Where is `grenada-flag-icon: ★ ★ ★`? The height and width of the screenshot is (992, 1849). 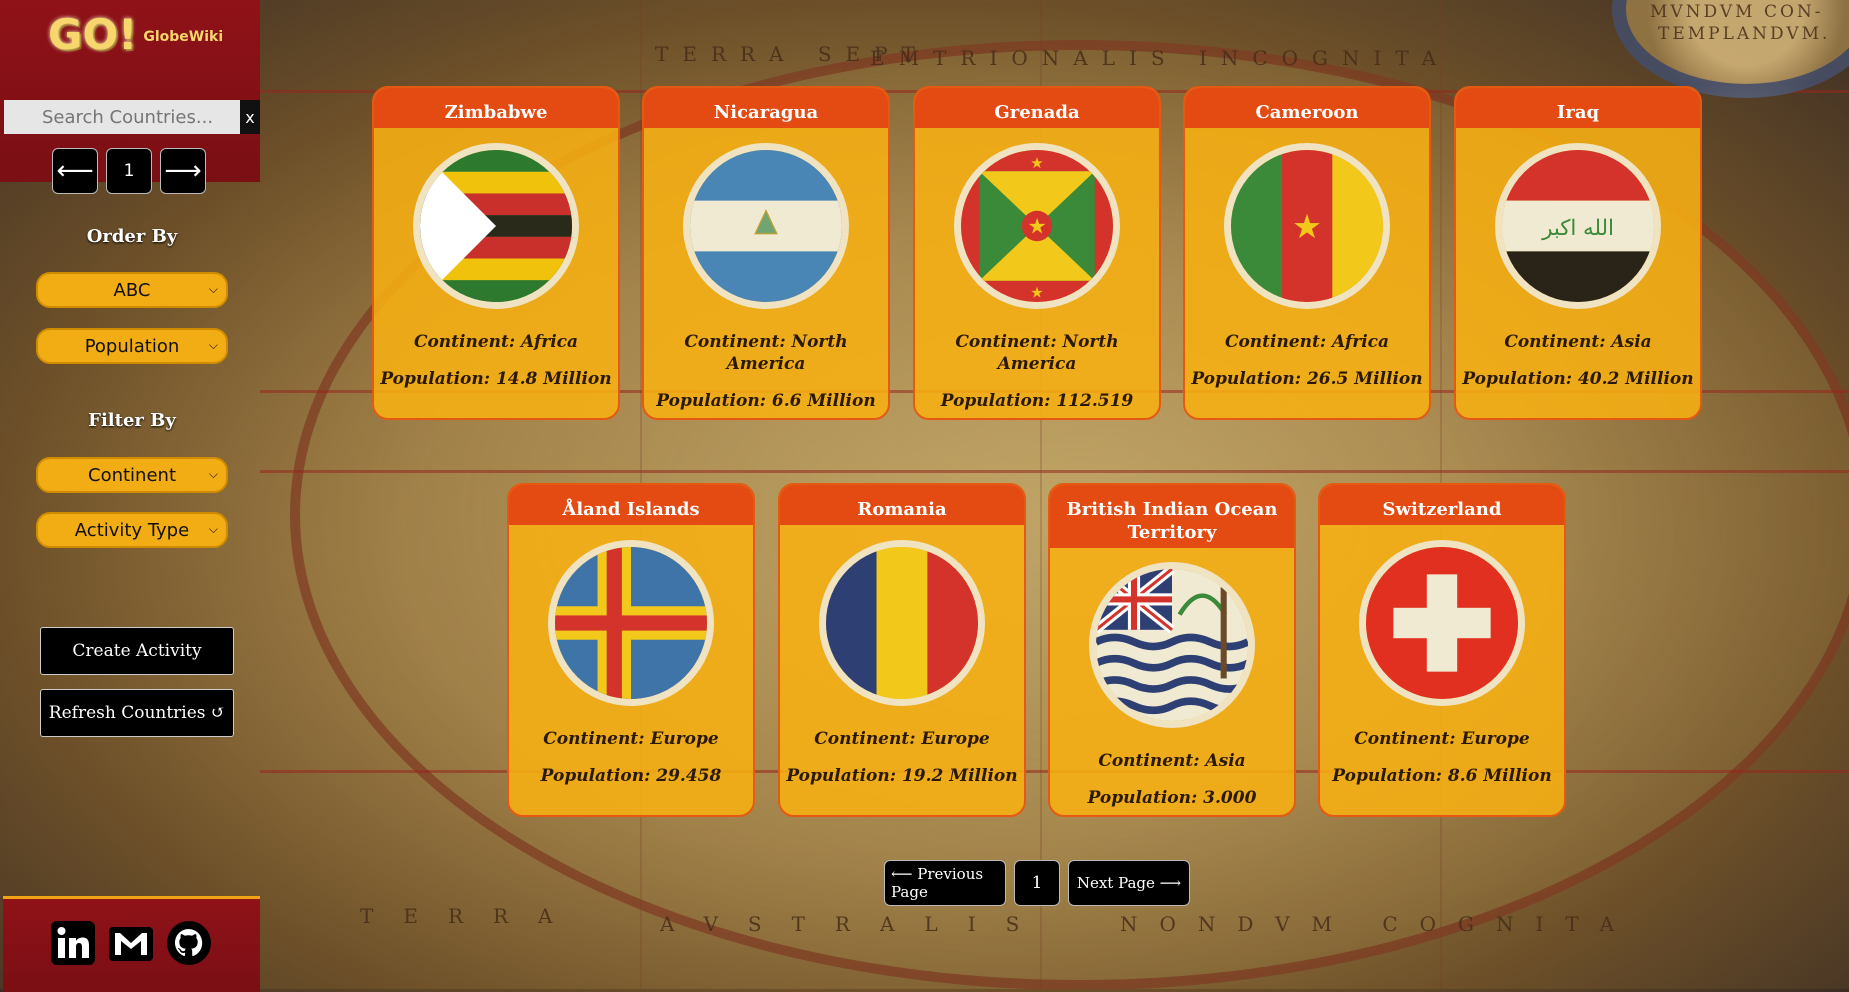 grenada-flag-icon: ★ ★ ★ is located at coordinates (1037, 226).